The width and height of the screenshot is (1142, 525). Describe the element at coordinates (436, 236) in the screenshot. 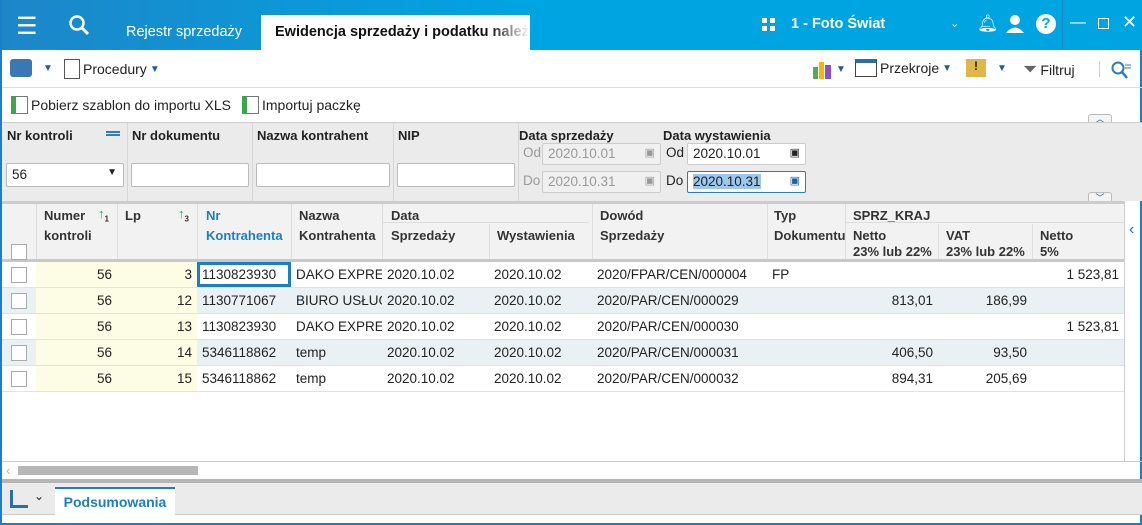

I see `column-header-sprzedazy: Sprzedaży` at that location.